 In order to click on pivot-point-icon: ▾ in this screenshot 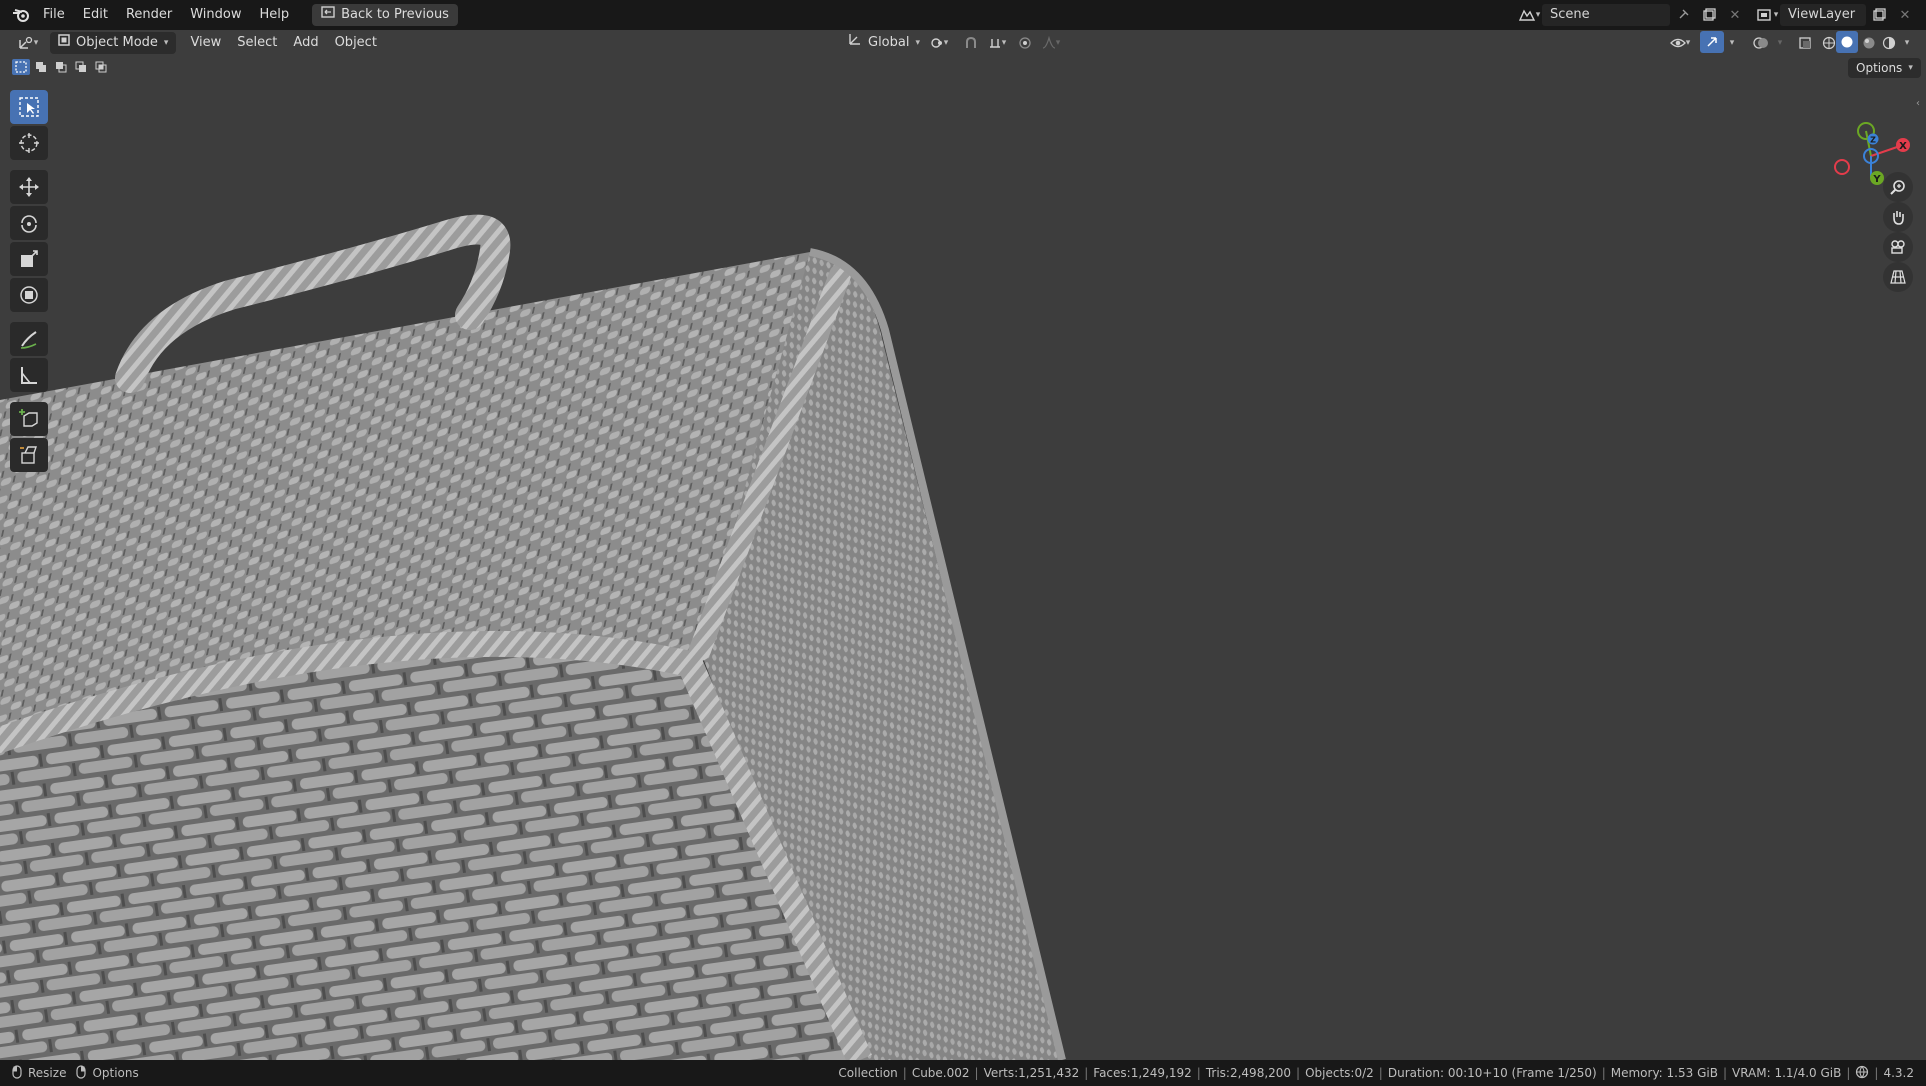, I will do `click(939, 43)`.